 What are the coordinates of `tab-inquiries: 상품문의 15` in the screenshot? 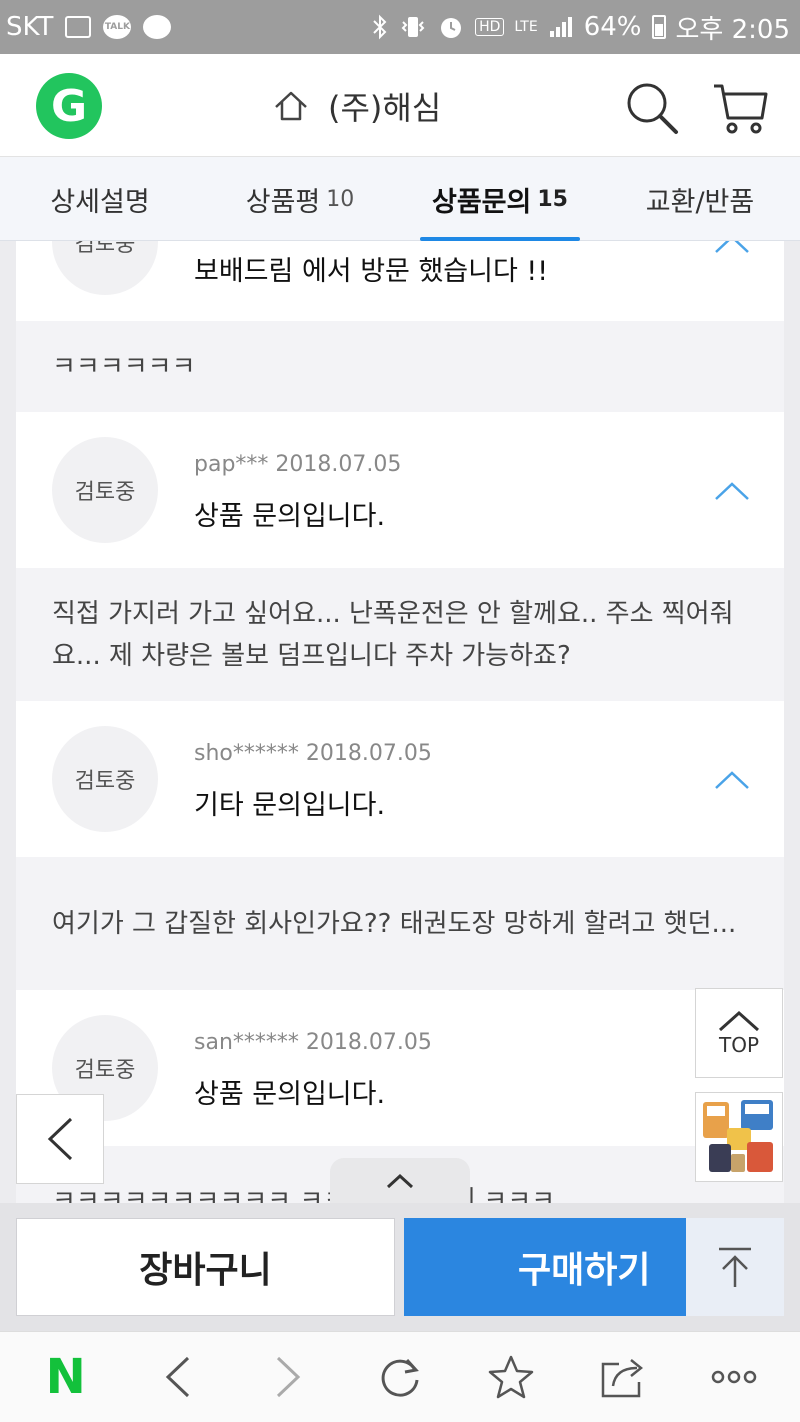 It's located at (500, 199).